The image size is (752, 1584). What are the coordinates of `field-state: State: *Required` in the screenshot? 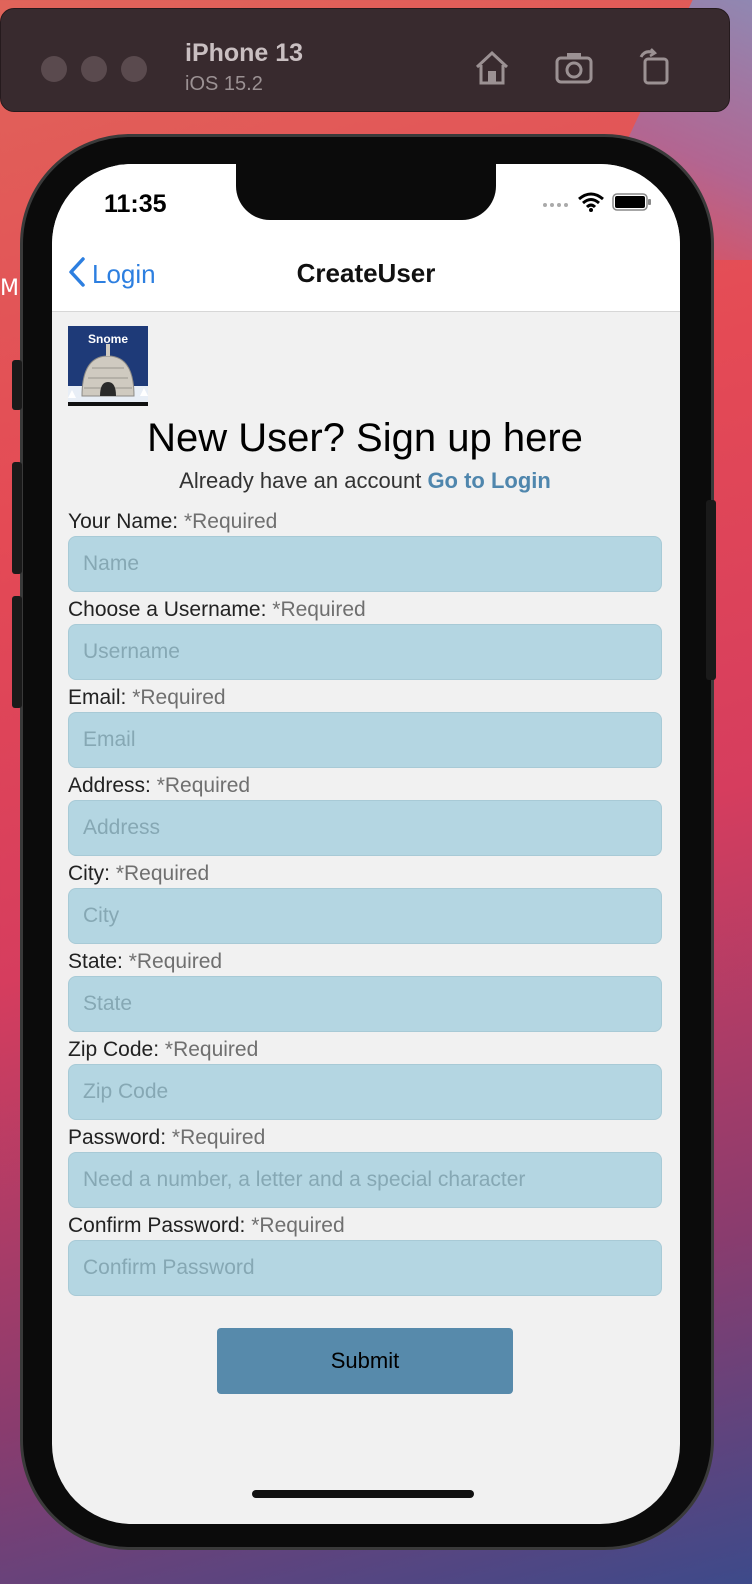 It's located at (365, 990).